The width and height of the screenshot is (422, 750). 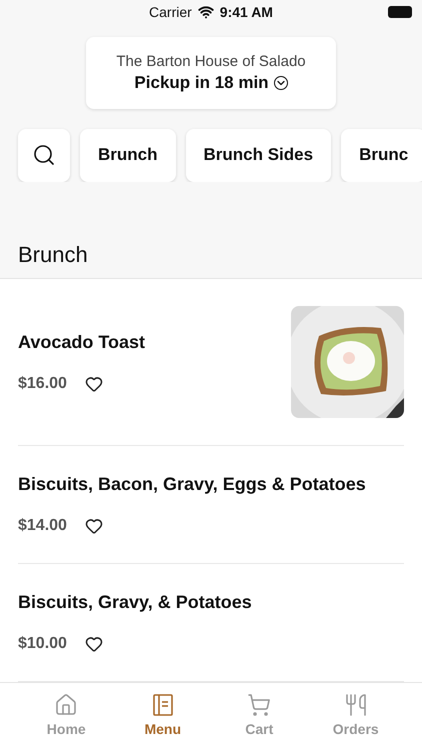 I want to click on item-name: Biscuits, Bacon, Gravy, Eggs & Potatoes, so click(x=192, y=485).